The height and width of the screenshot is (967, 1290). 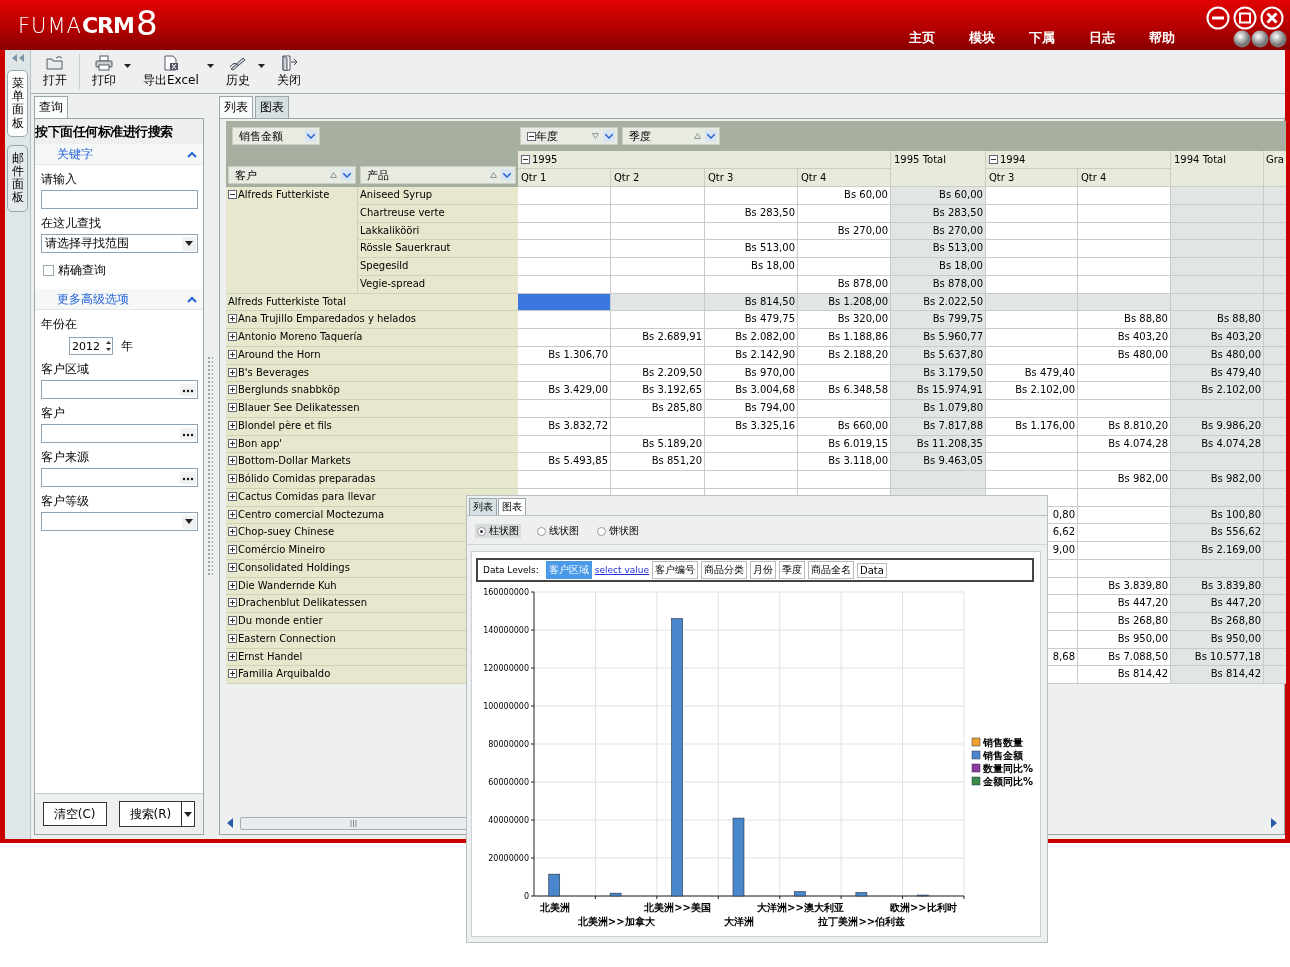 I want to click on nav-link: 下属, so click(x=1042, y=38).